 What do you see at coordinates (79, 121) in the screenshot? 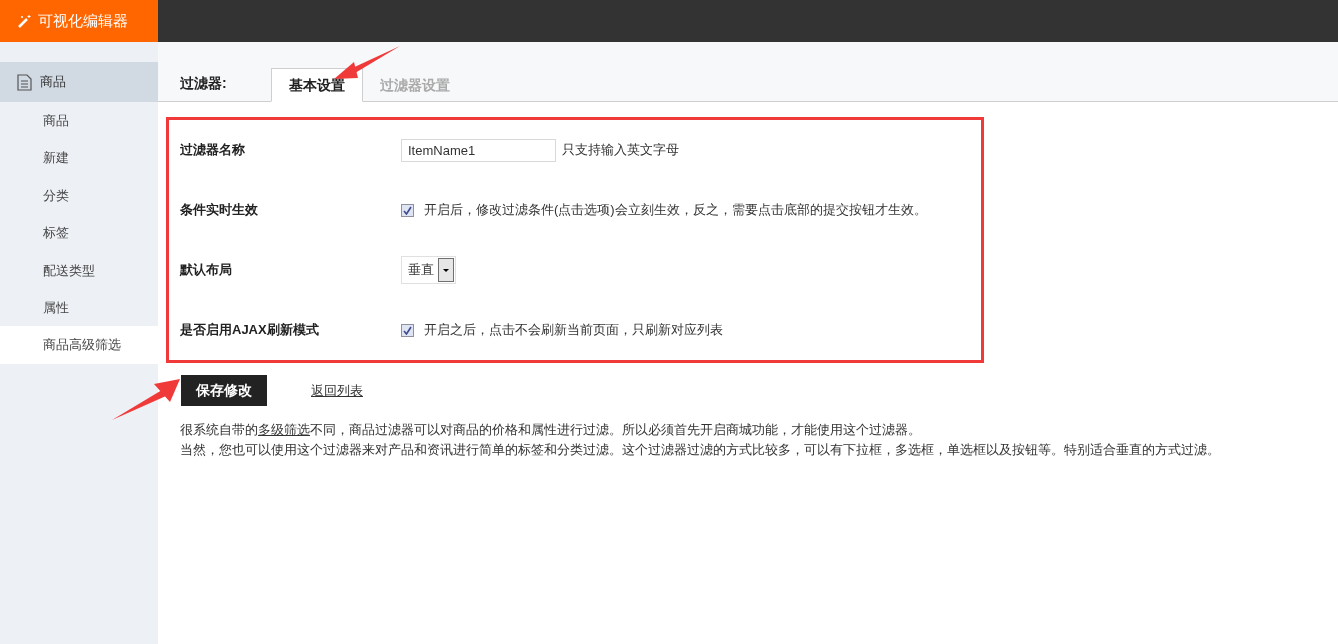
I see `sidebar-item: 商品` at bounding box center [79, 121].